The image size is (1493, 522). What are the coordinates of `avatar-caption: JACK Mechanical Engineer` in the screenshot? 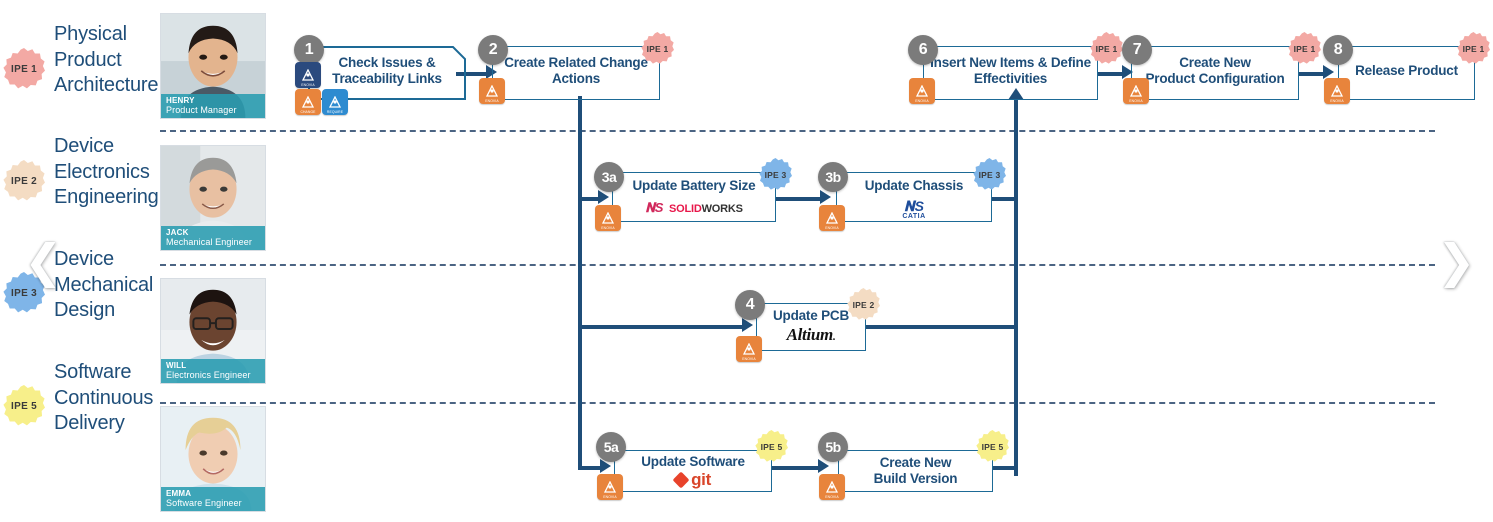 It's located at (213, 238).